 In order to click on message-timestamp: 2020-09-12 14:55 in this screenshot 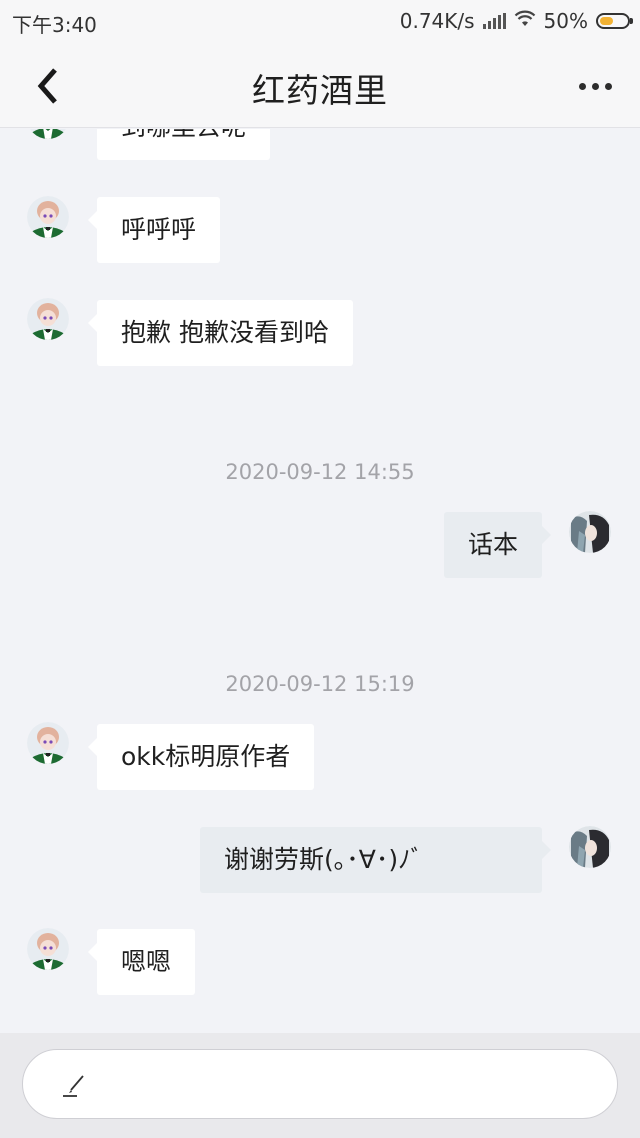, I will do `click(320, 472)`.